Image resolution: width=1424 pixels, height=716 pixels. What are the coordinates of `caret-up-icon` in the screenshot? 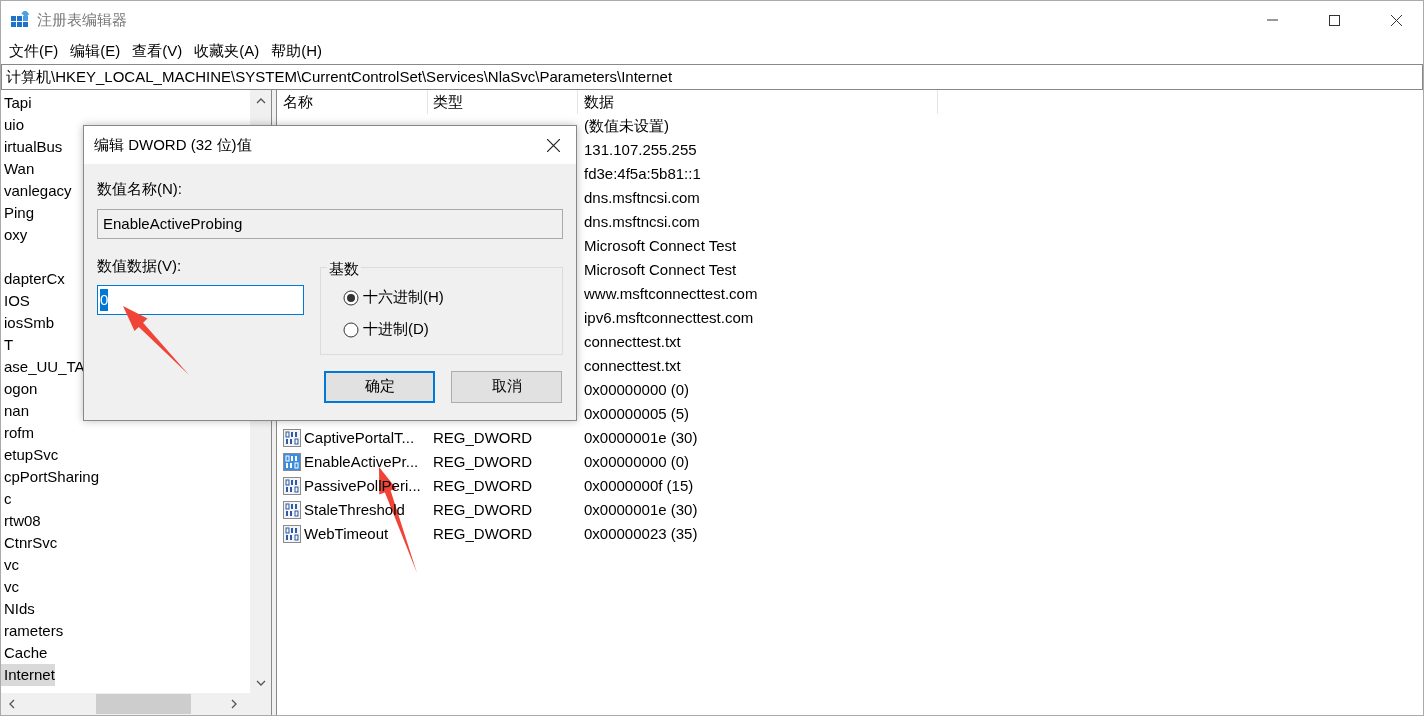 It's located at (260, 100).